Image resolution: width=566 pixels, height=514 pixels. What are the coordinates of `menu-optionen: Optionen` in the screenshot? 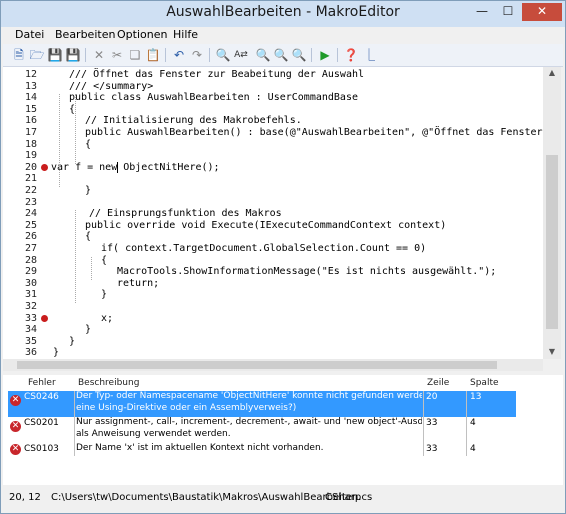 It's located at (142, 34).